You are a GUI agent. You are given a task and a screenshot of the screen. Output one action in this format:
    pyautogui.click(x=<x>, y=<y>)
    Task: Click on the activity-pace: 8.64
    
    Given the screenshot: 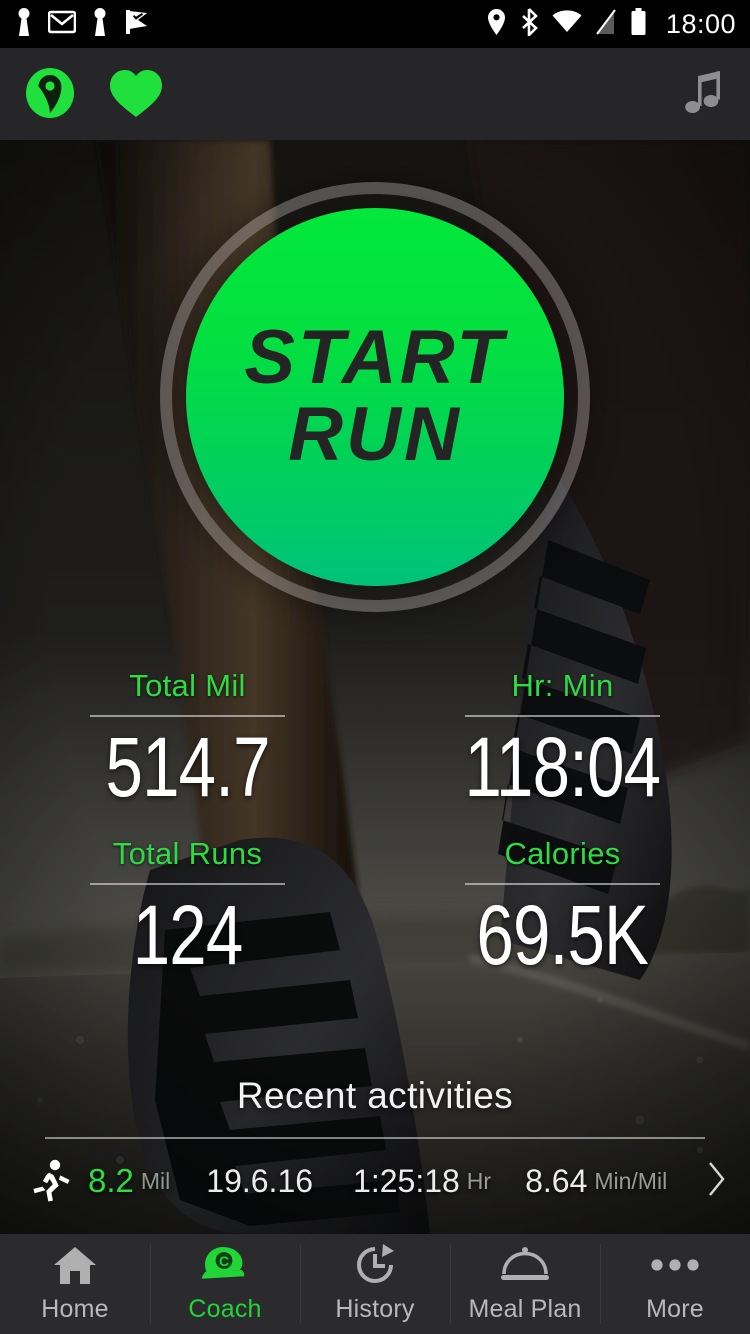 What is the action you would take?
    pyautogui.click(x=556, y=1180)
    